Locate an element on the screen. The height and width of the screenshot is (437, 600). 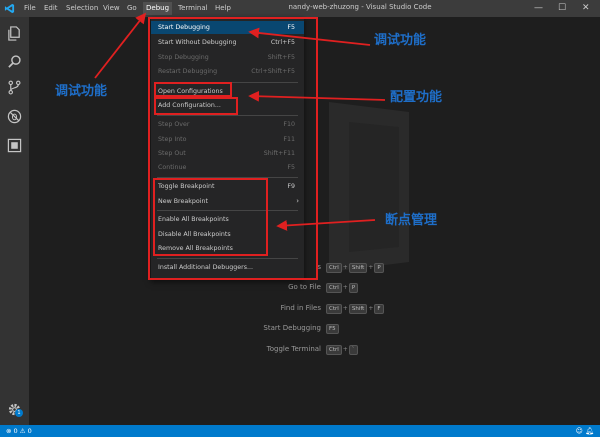
error-count: 0 is located at coordinates (15, 431).